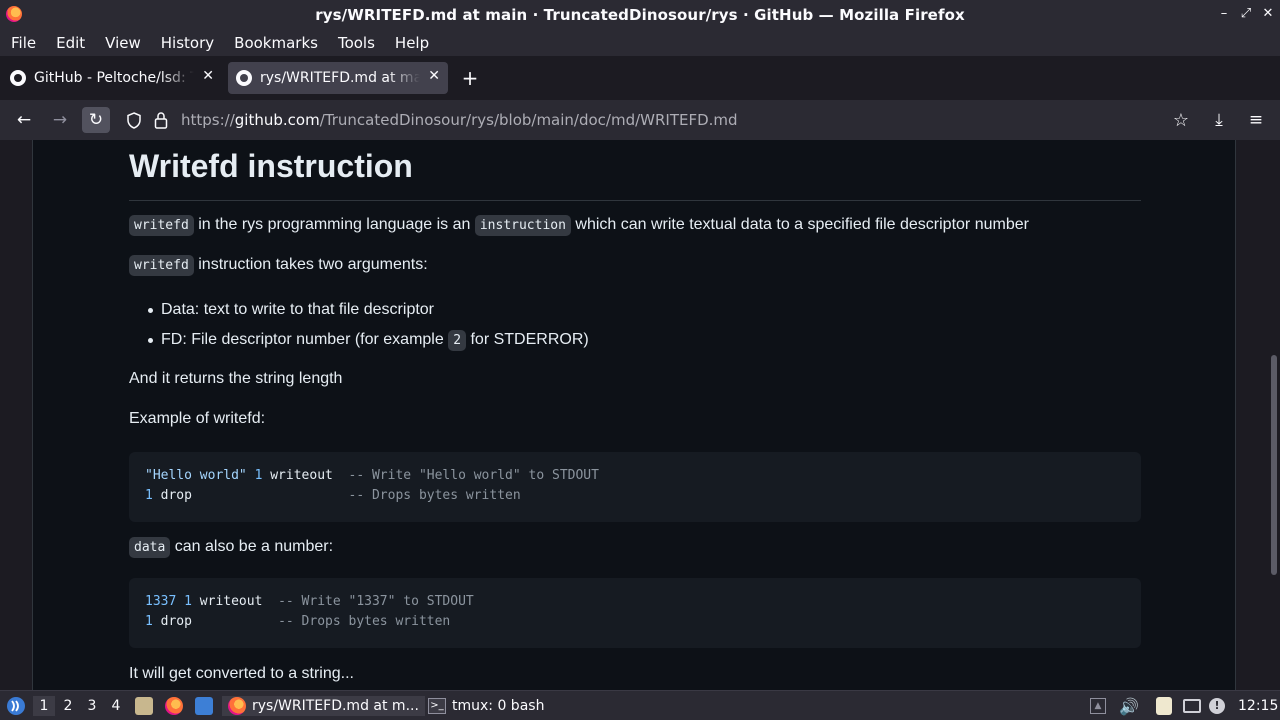  What do you see at coordinates (208, 120) in the screenshot?
I see `url-prefix: https://` at bounding box center [208, 120].